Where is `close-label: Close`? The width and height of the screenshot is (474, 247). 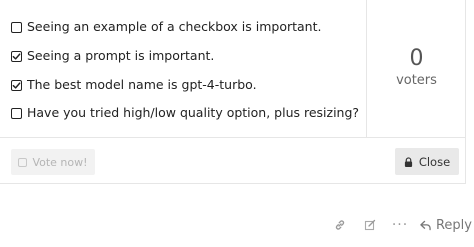 close-label: Close is located at coordinates (434, 161).